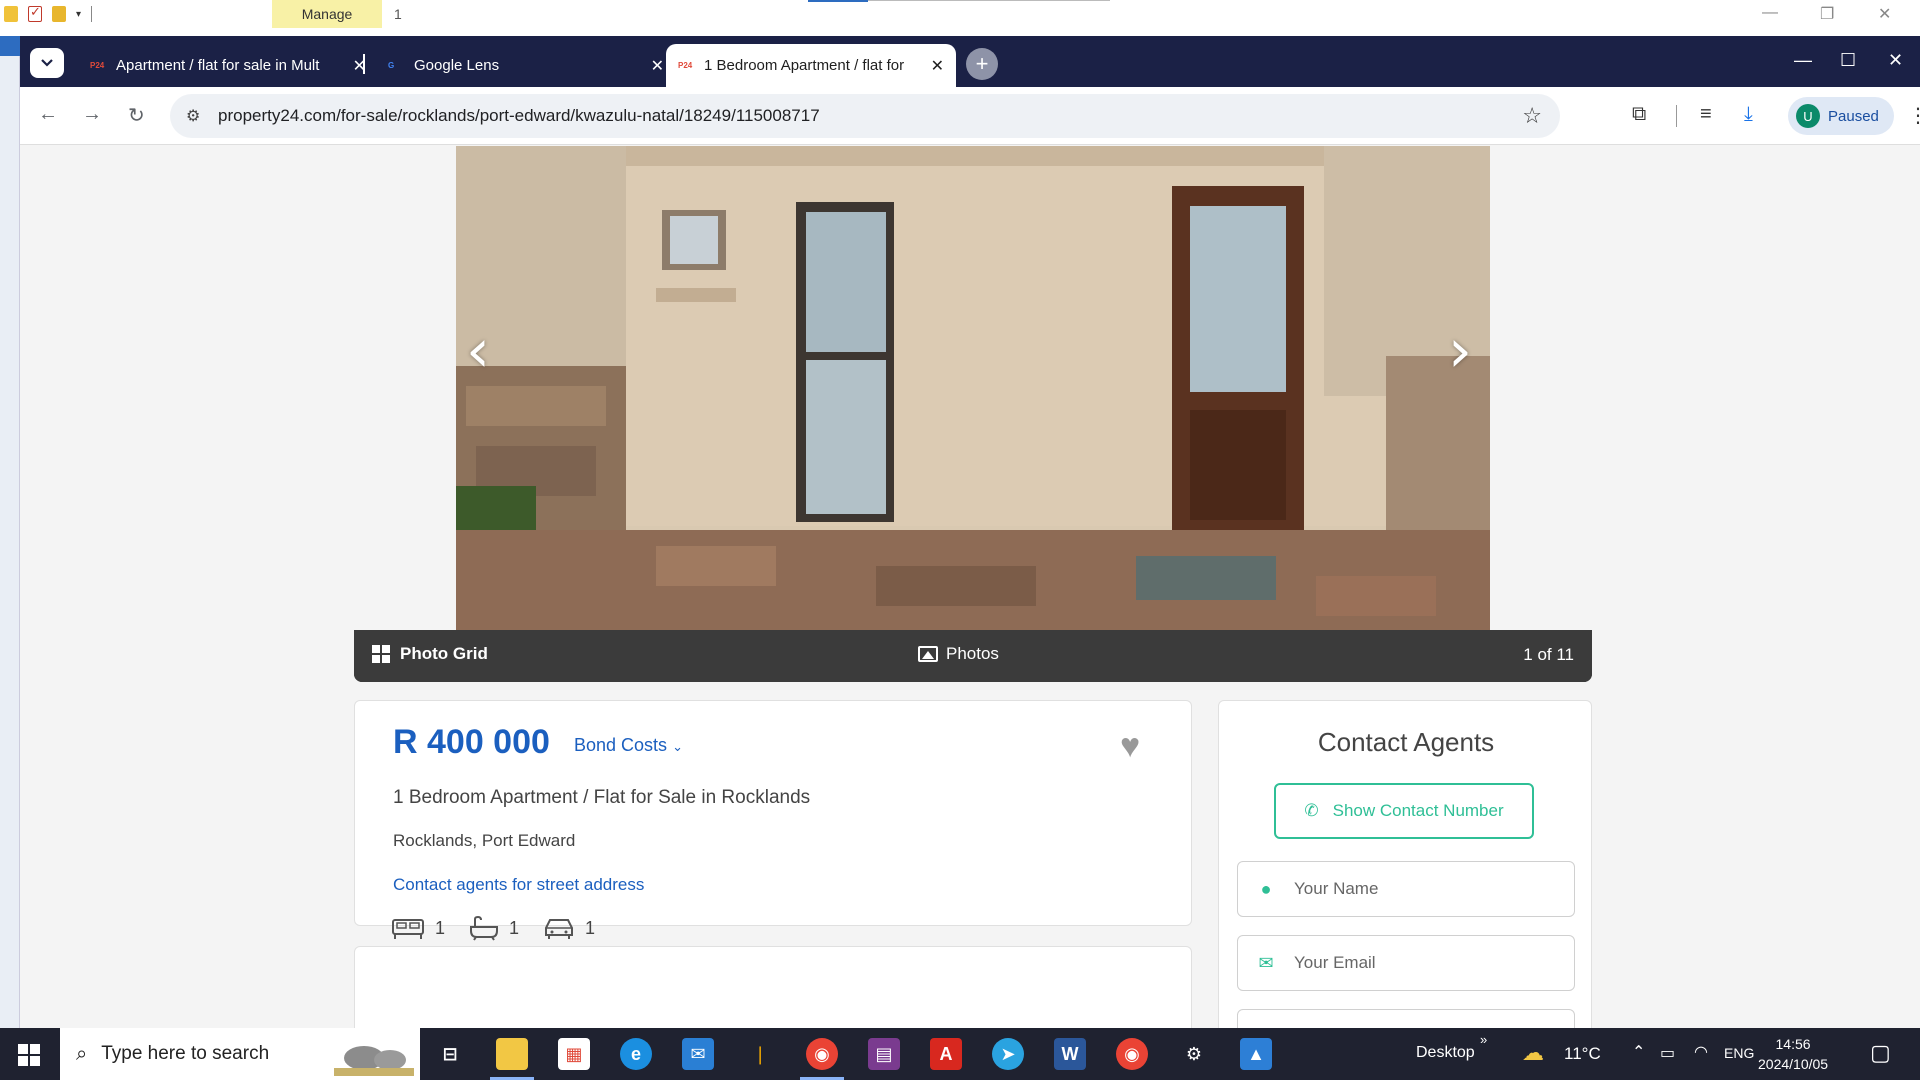 The width and height of the screenshot is (1920, 1080). I want to click on bond-costs-toggle: Bond Costs ⌄, so click(628, 745).